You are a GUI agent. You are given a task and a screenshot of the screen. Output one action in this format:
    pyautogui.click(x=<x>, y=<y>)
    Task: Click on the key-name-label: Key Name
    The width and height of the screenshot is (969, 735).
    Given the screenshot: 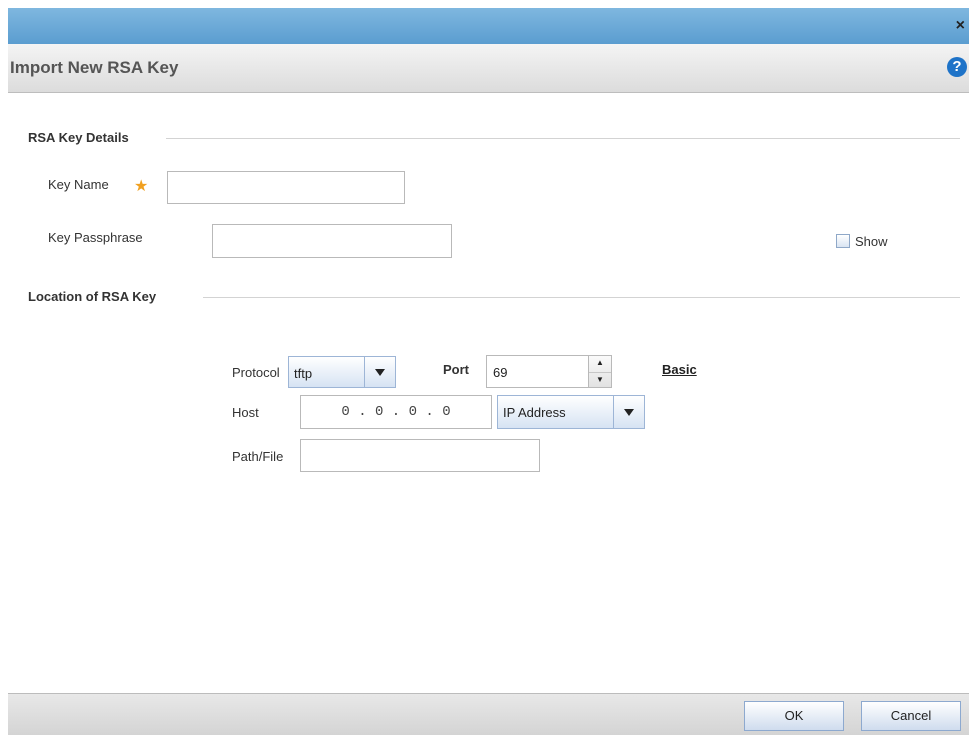 What is the action you would take?
    pyautogui.click(x=78, y=184)
    